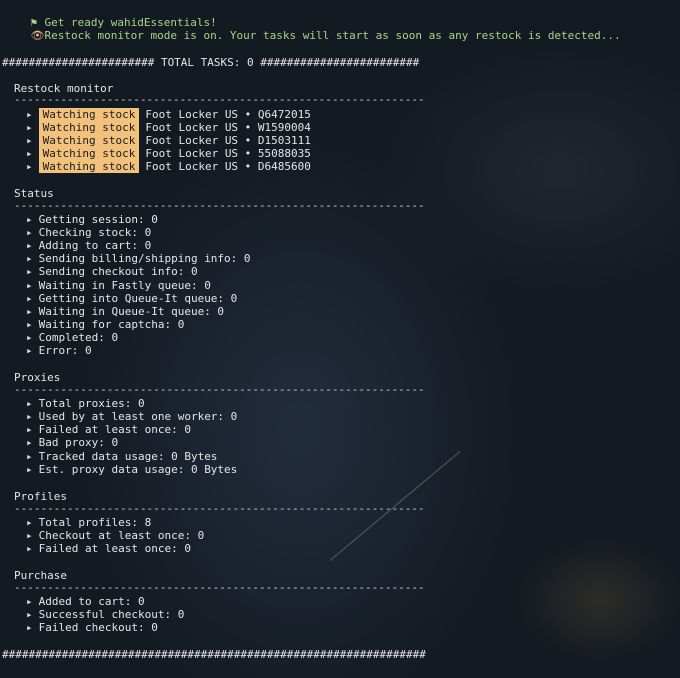 The image size is (680, 678). I want to click on list-item: ▸ Waiting in Fastly queue: 0, so click(118, 285).